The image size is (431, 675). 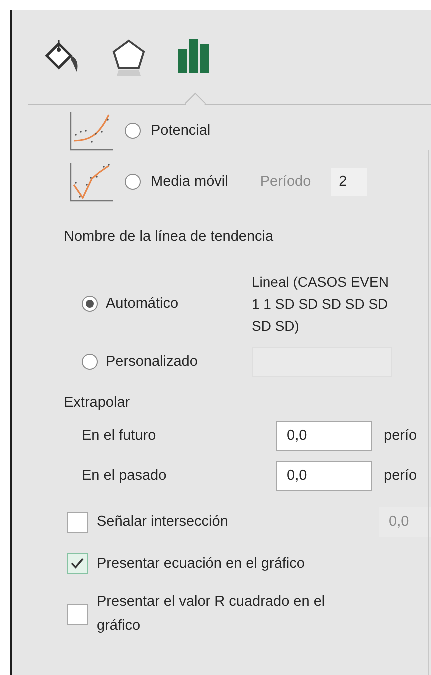 What do you see at coordinates (125, 476) in the screenshot?
I see `field-label: En el pasado` at bounding box center [125, 476].